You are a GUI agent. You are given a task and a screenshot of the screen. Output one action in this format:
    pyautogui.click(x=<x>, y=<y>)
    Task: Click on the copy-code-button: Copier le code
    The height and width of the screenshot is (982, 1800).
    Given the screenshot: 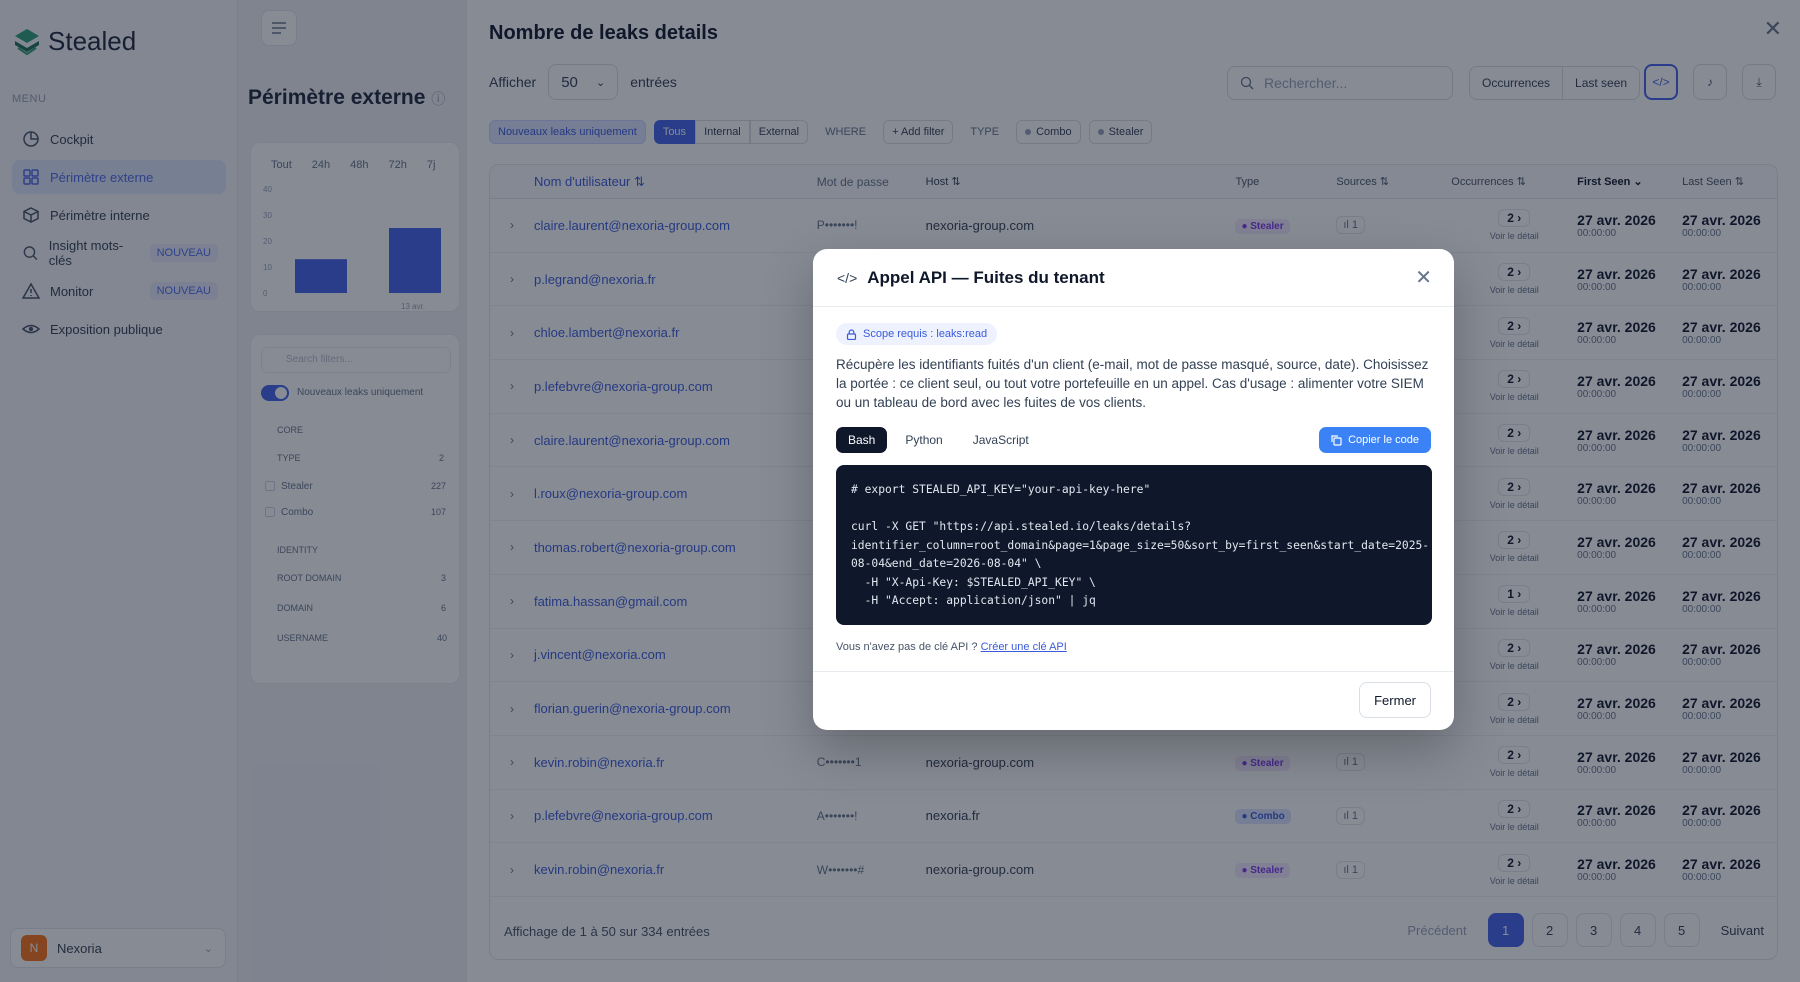 What is the action you would take?
    pyautogui.click(x=1375, y=440)
    